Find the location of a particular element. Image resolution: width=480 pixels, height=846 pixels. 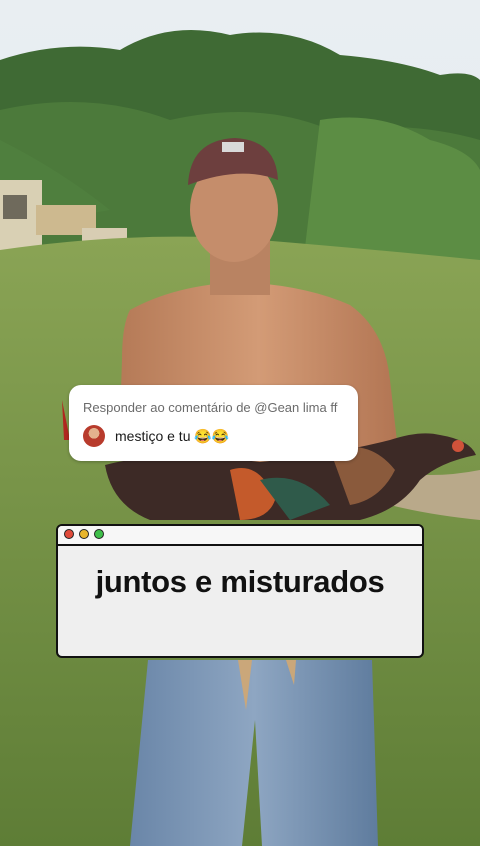

maximize-dot-icon is located at coordinates (99, 534).